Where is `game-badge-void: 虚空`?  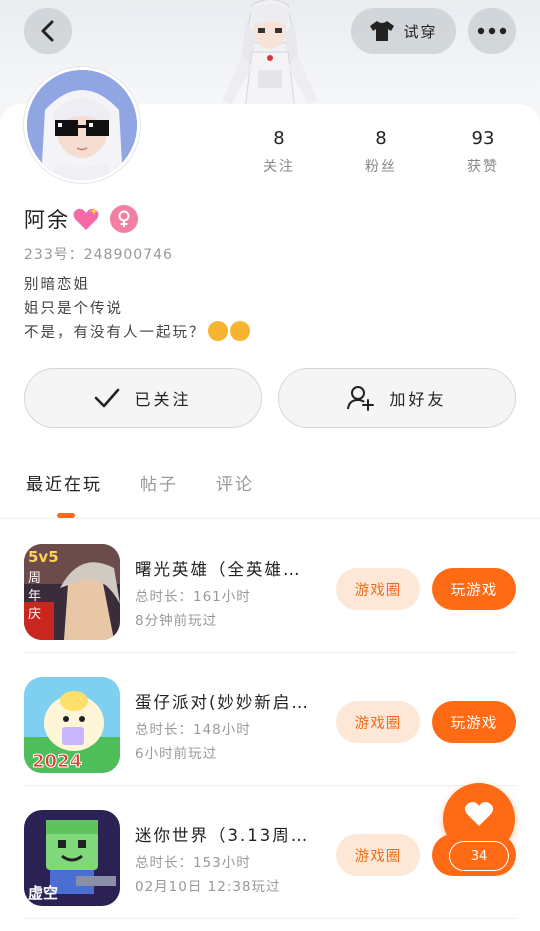 game-badge-void: 虚空 is located at coordinates (43, 893).